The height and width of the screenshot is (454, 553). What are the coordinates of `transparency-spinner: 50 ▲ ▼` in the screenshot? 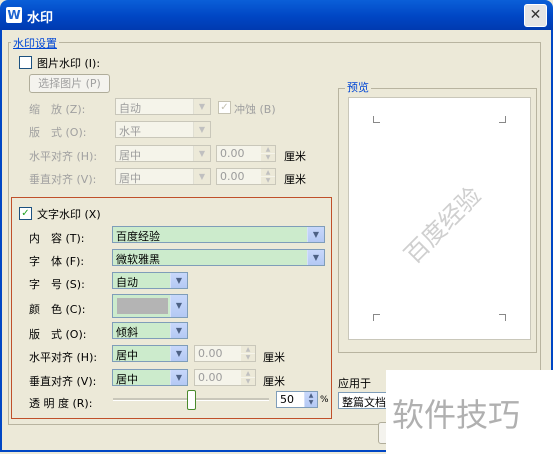 It's located at (297, 399).